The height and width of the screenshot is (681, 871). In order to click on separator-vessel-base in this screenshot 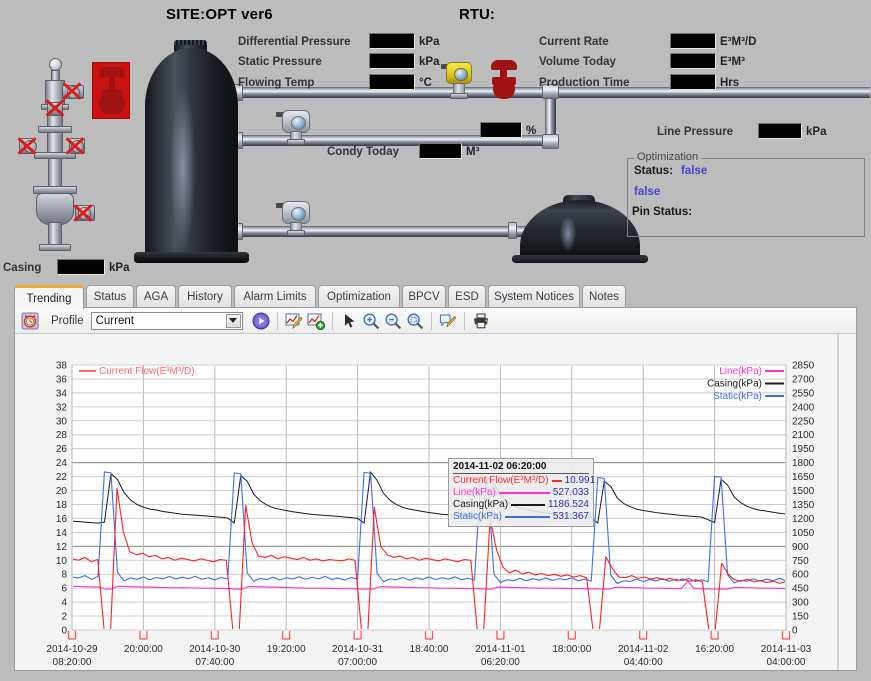, I will do `click(191, 257)`.